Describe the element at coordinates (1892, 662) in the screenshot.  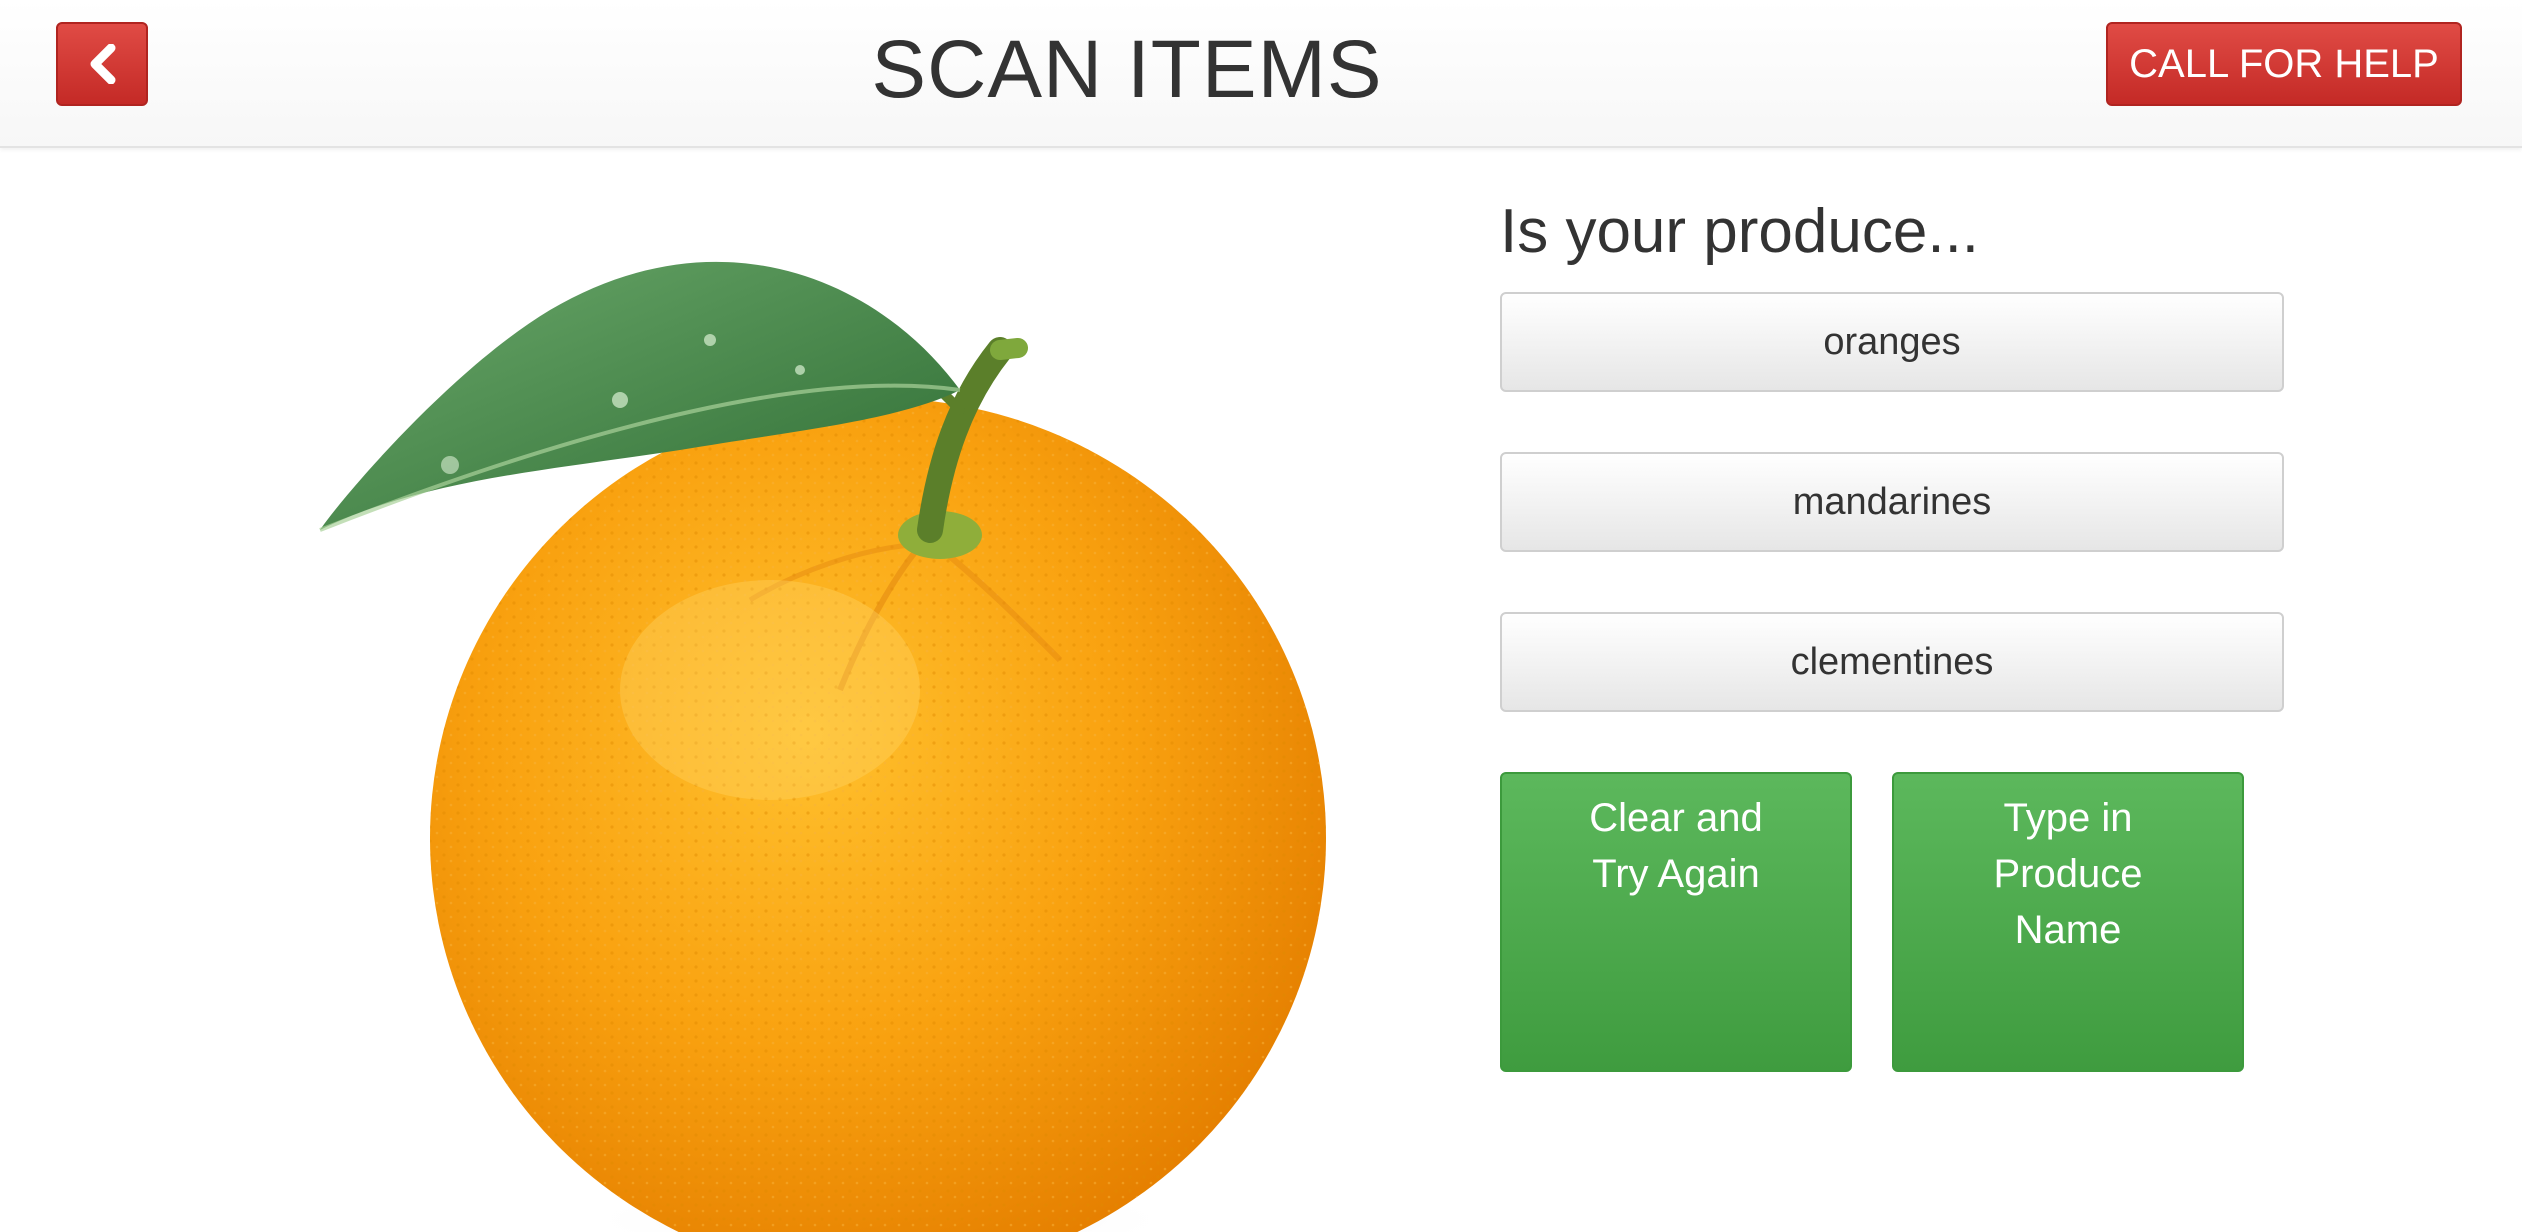
I see `choice-clementines-button: clementines` at that location.